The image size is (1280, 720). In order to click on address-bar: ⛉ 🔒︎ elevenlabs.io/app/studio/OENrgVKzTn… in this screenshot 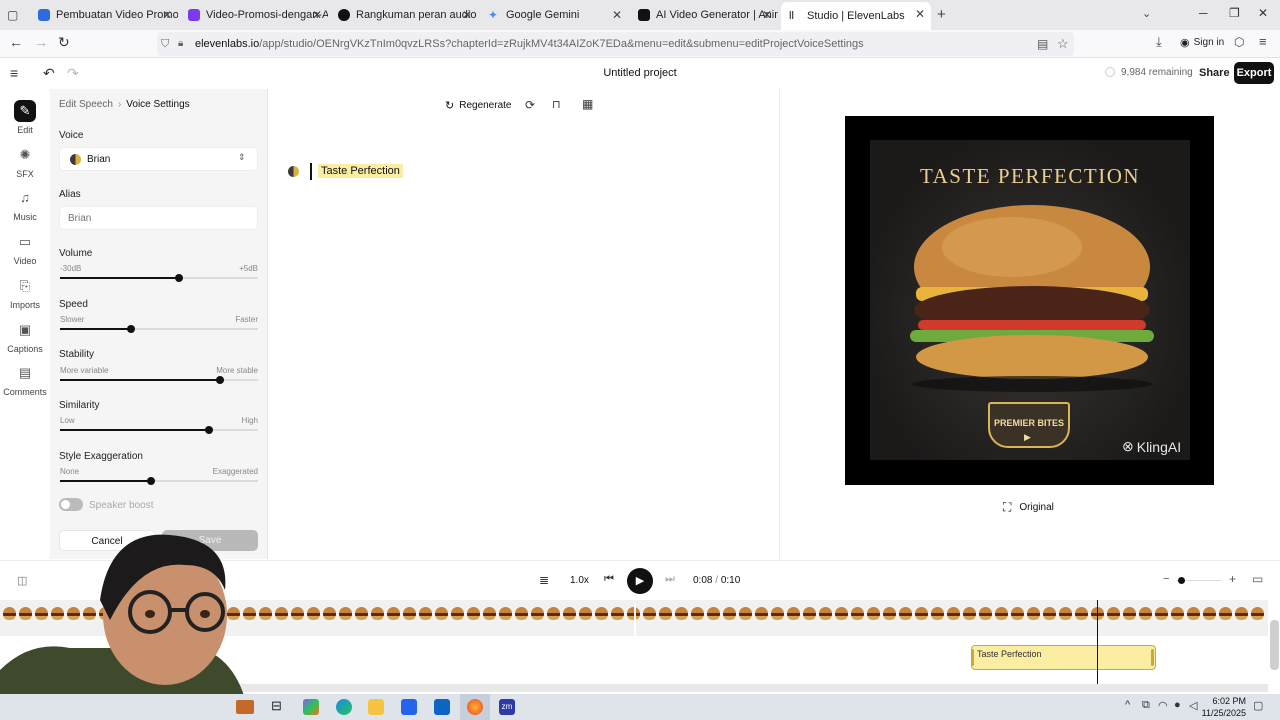, I will do `click(615, 44)`.